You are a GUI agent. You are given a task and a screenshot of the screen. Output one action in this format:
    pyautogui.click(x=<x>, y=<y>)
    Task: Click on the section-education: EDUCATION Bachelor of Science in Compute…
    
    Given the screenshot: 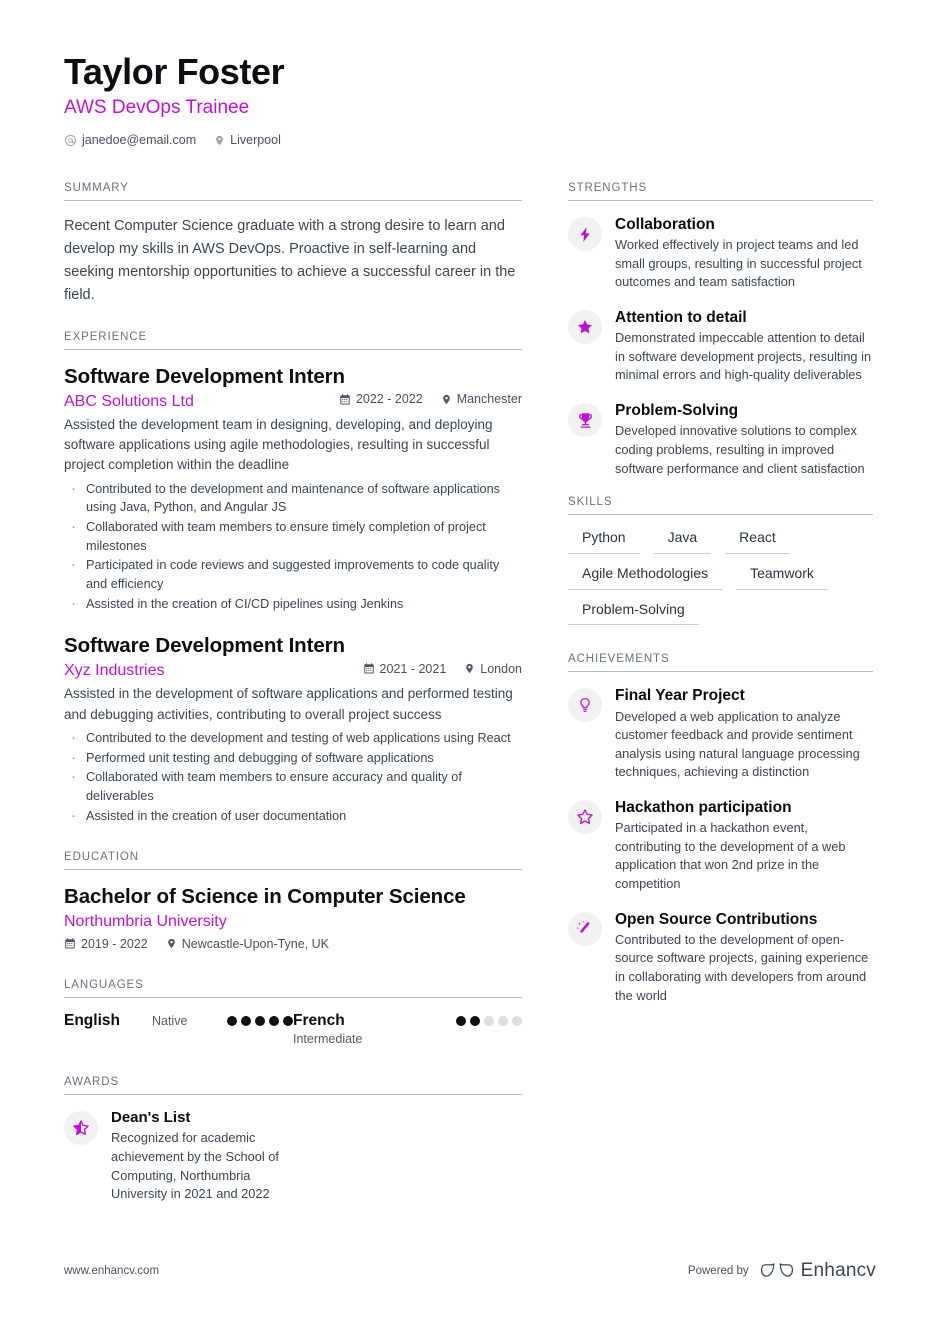 What is the action you would take?
    pyautogui.click(x=293, y=901)
    